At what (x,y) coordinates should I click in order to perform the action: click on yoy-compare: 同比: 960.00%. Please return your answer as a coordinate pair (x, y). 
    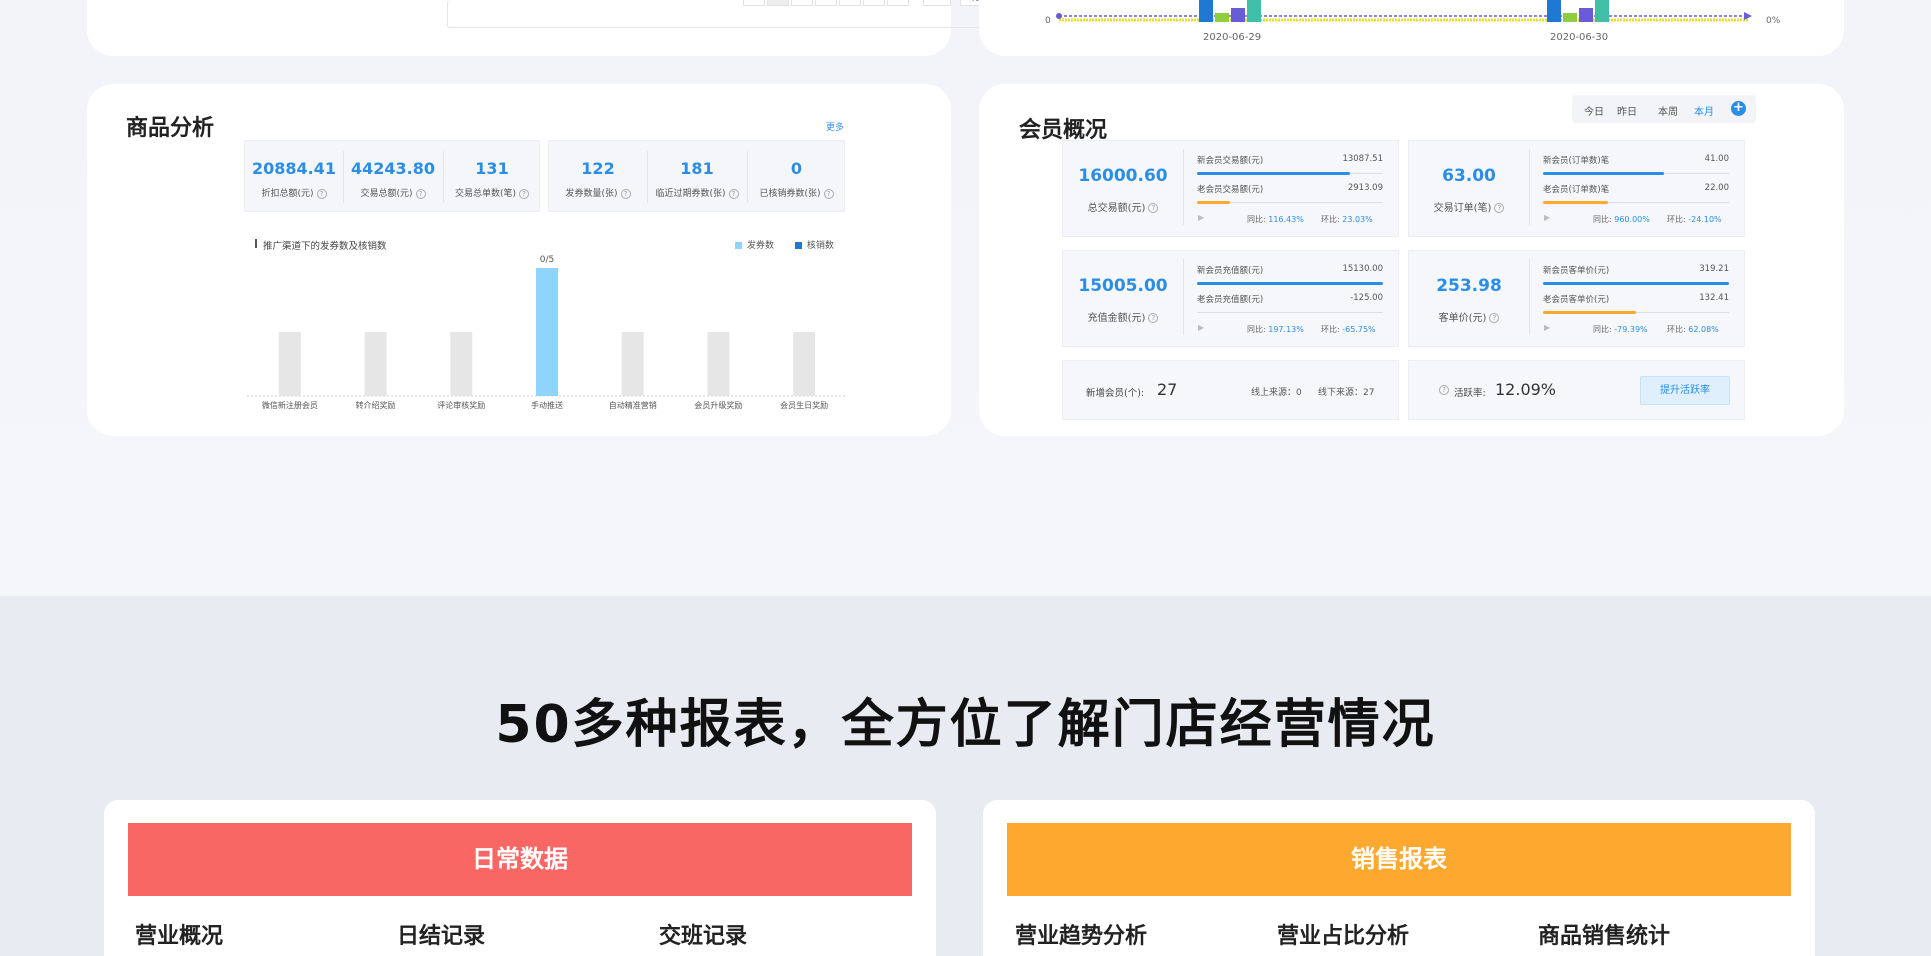
    Looking at the image, I should click on (1621, 219).